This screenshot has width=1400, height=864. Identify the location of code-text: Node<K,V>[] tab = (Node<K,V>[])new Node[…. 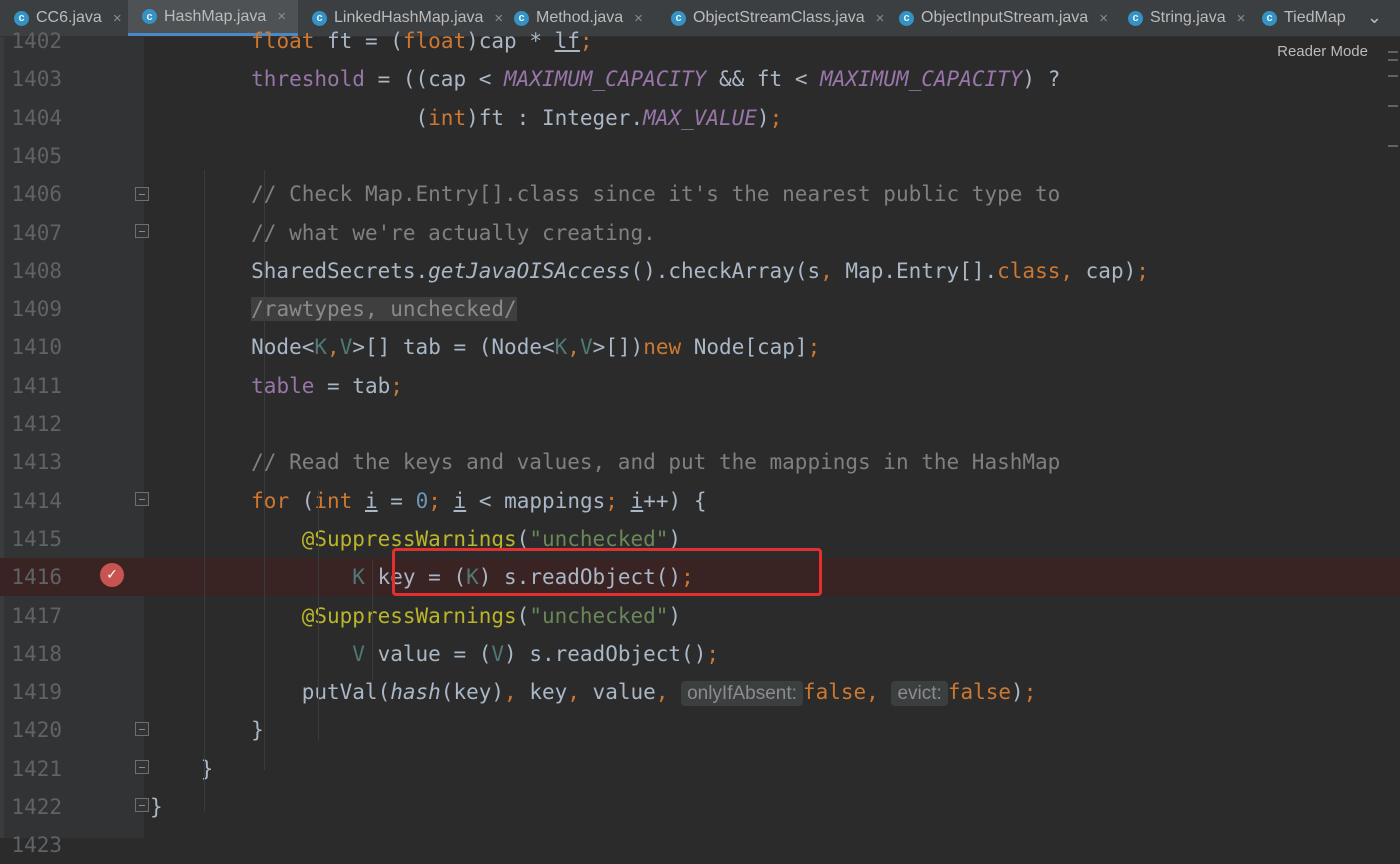
(485, 347).